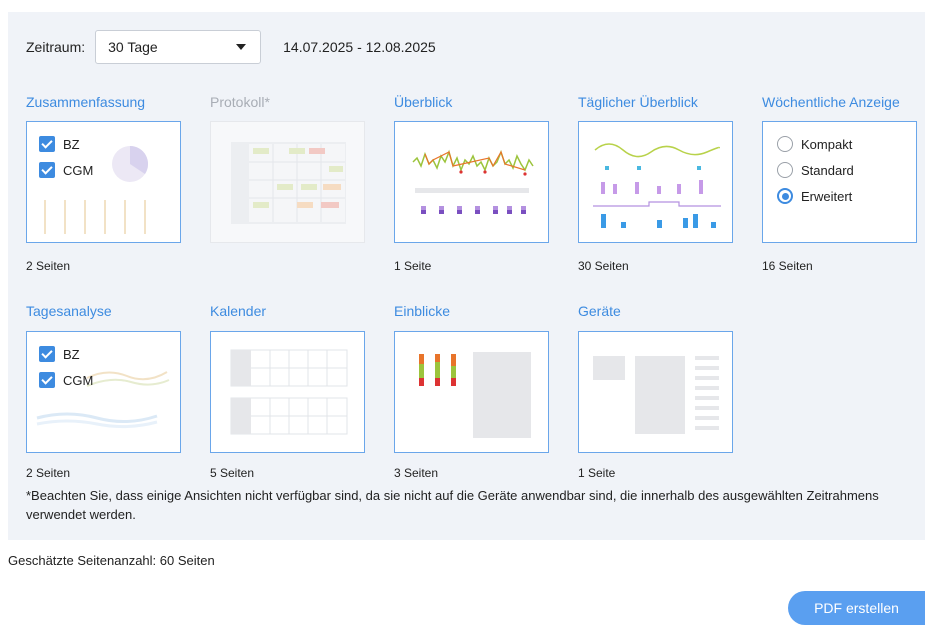 This screenshot has height=625, width=925. What do you see at coordinates (827, 170) in the screenshot?
I see `standard-label: Standard` at bounding box center [827, 170].